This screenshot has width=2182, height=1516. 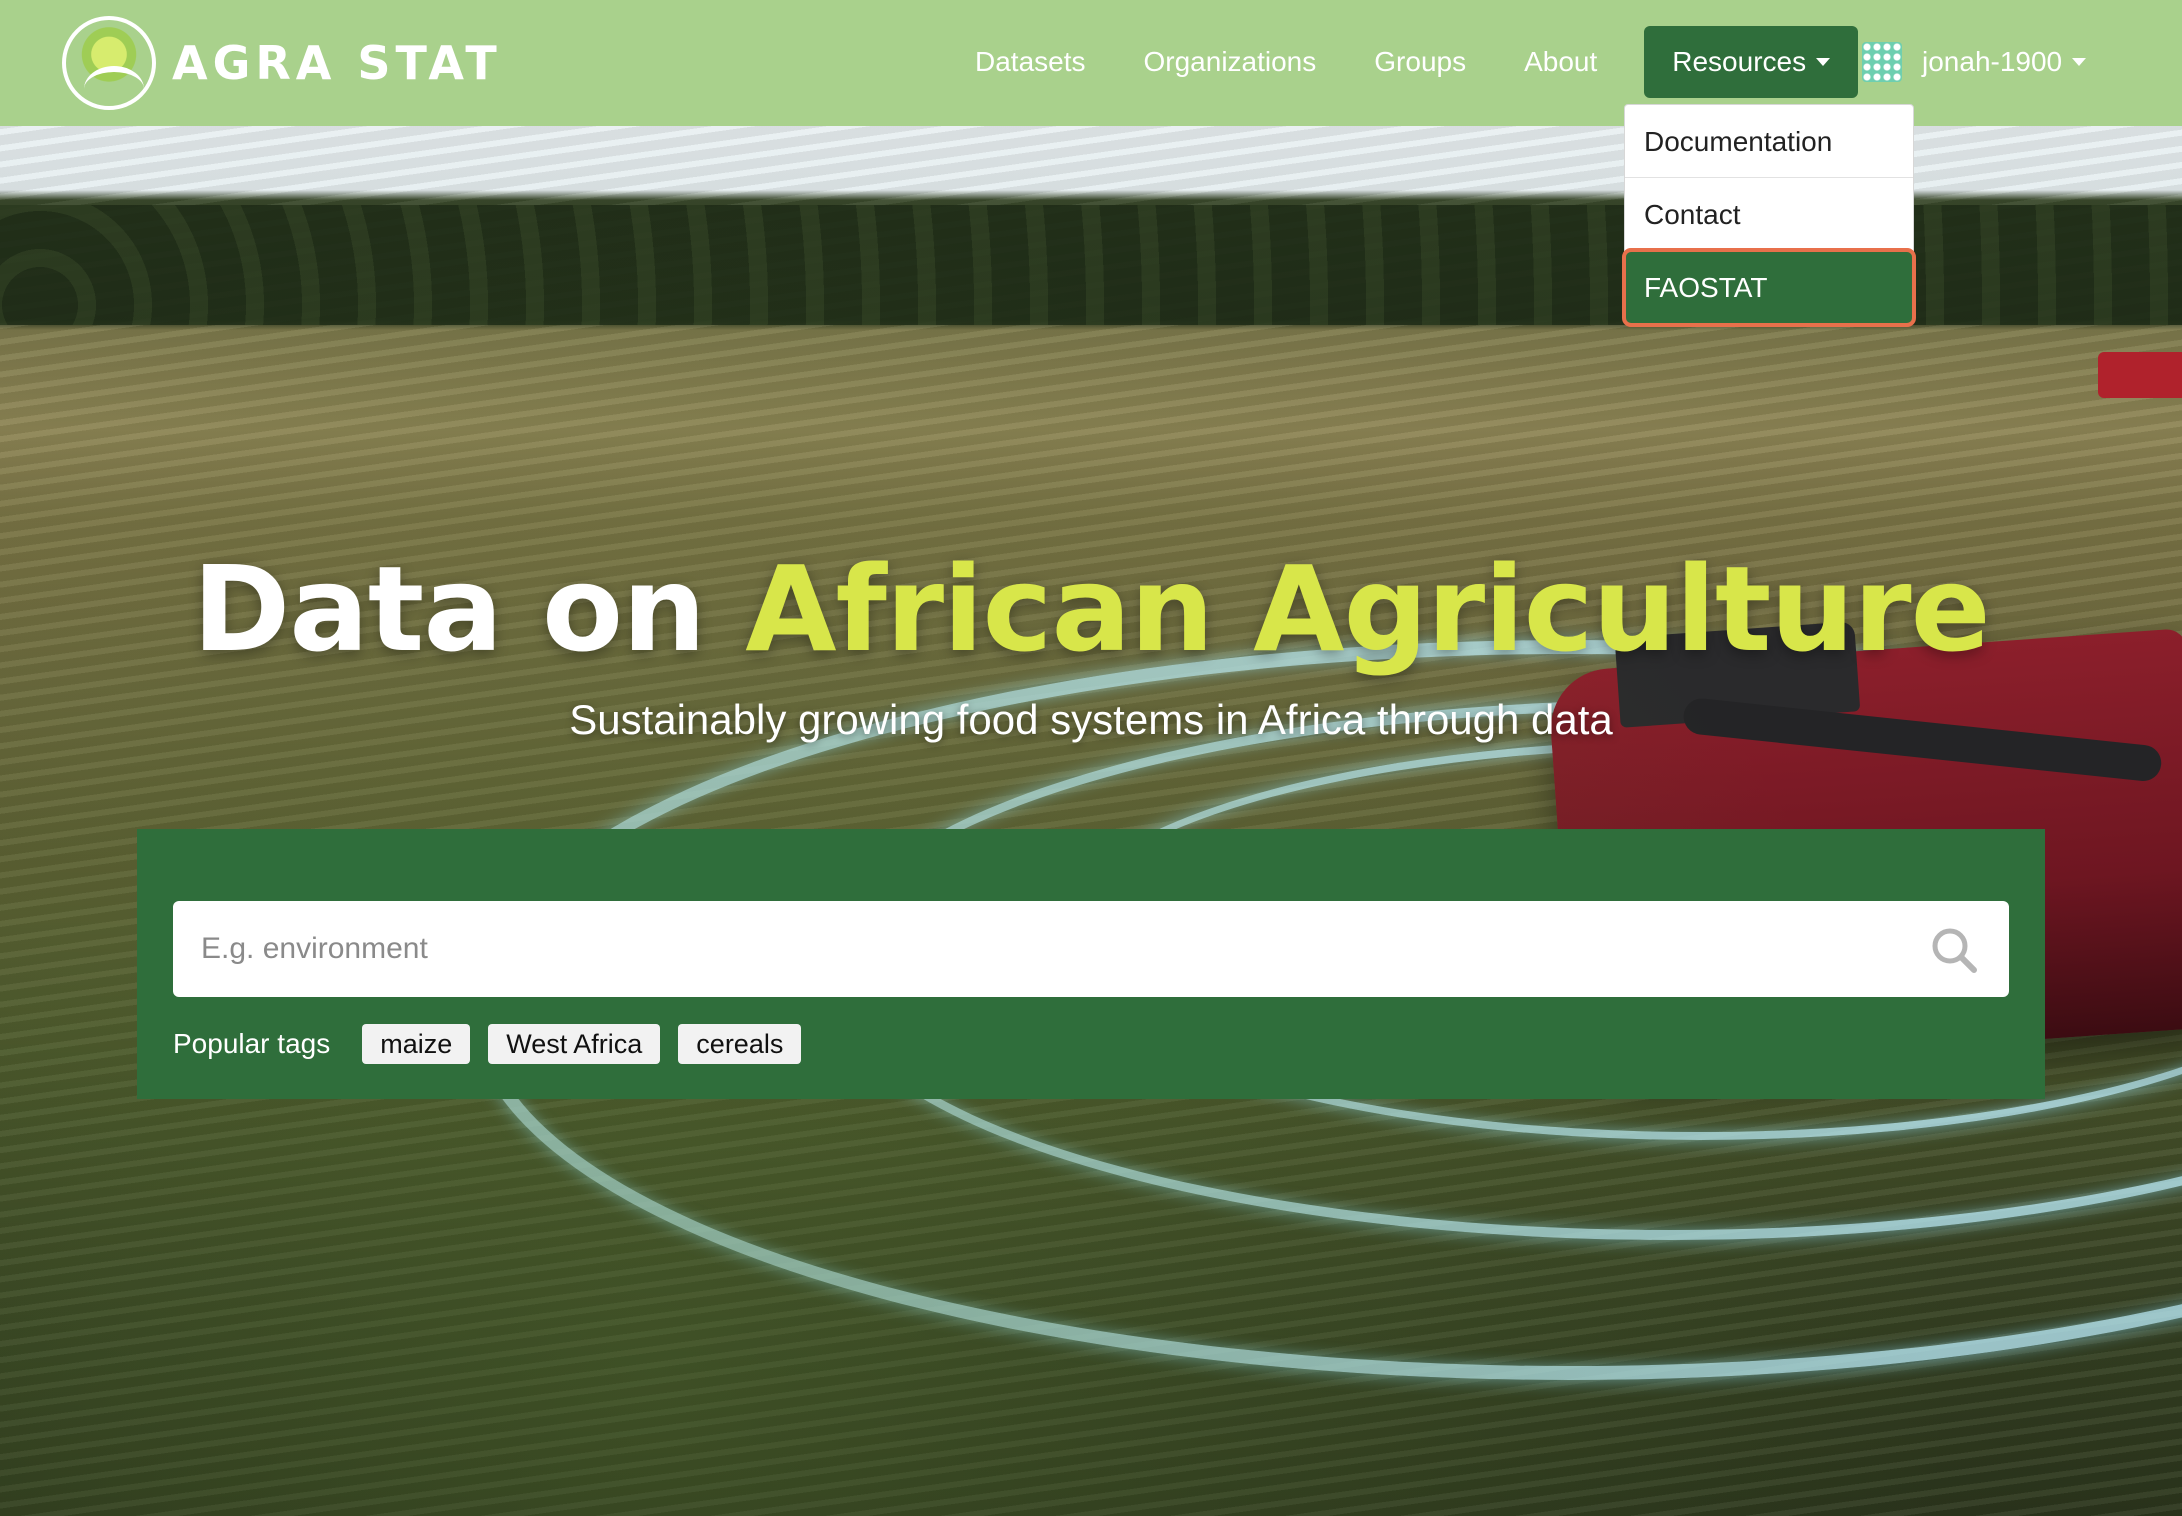 I want to click on nav-resources-label: Resources, so click(x=1739, y=61).